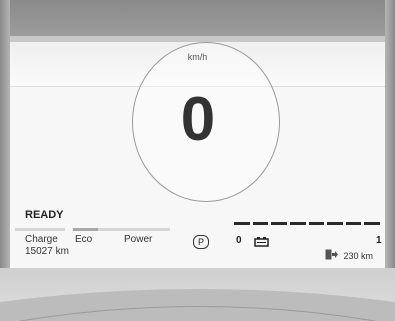 The width and height of the screenshot is (395, 321). Describe the element at coordinates (239, 240) in the screenshot. I see `battery-scale-min: 0` at that location.